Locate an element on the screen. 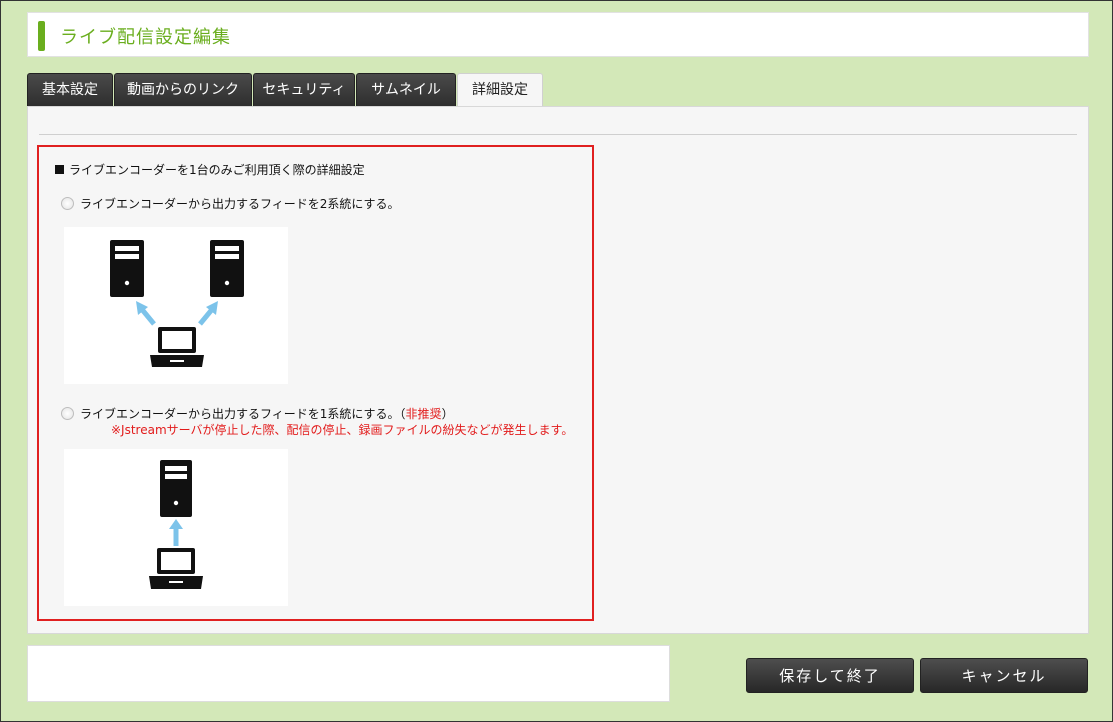 The width and height of the screenshot is (1113, 722). option-single-feed: ライブエンコーダーから出力するフィードを1系統にする。（非推奨） is located at coordinates (257, 413).